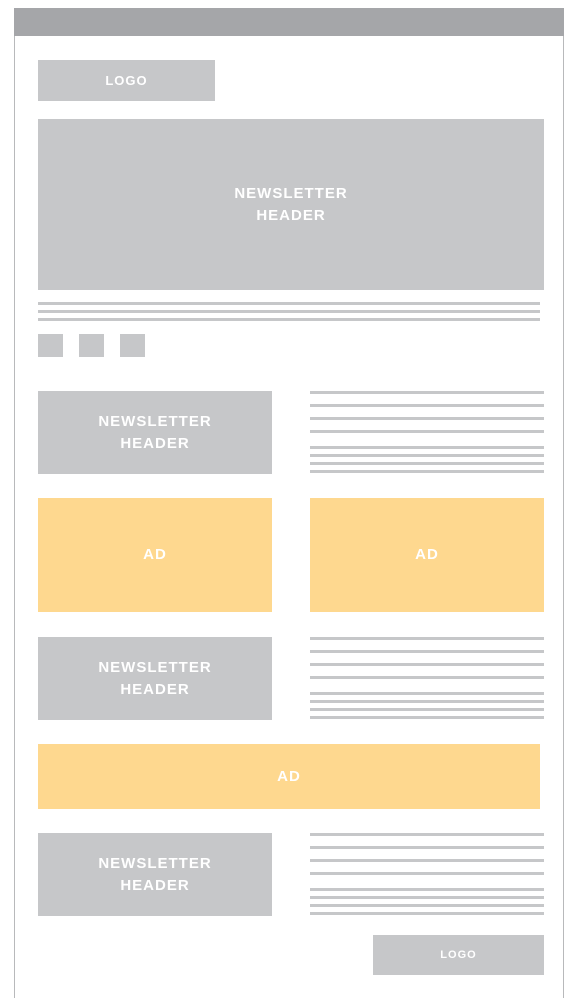 This screenshot has width=565, height=998. What do you see at coordinates (291, 215) in the screenshot?
I see `hero-header-label-line2: HEADER` at bounding box center [291, 215].